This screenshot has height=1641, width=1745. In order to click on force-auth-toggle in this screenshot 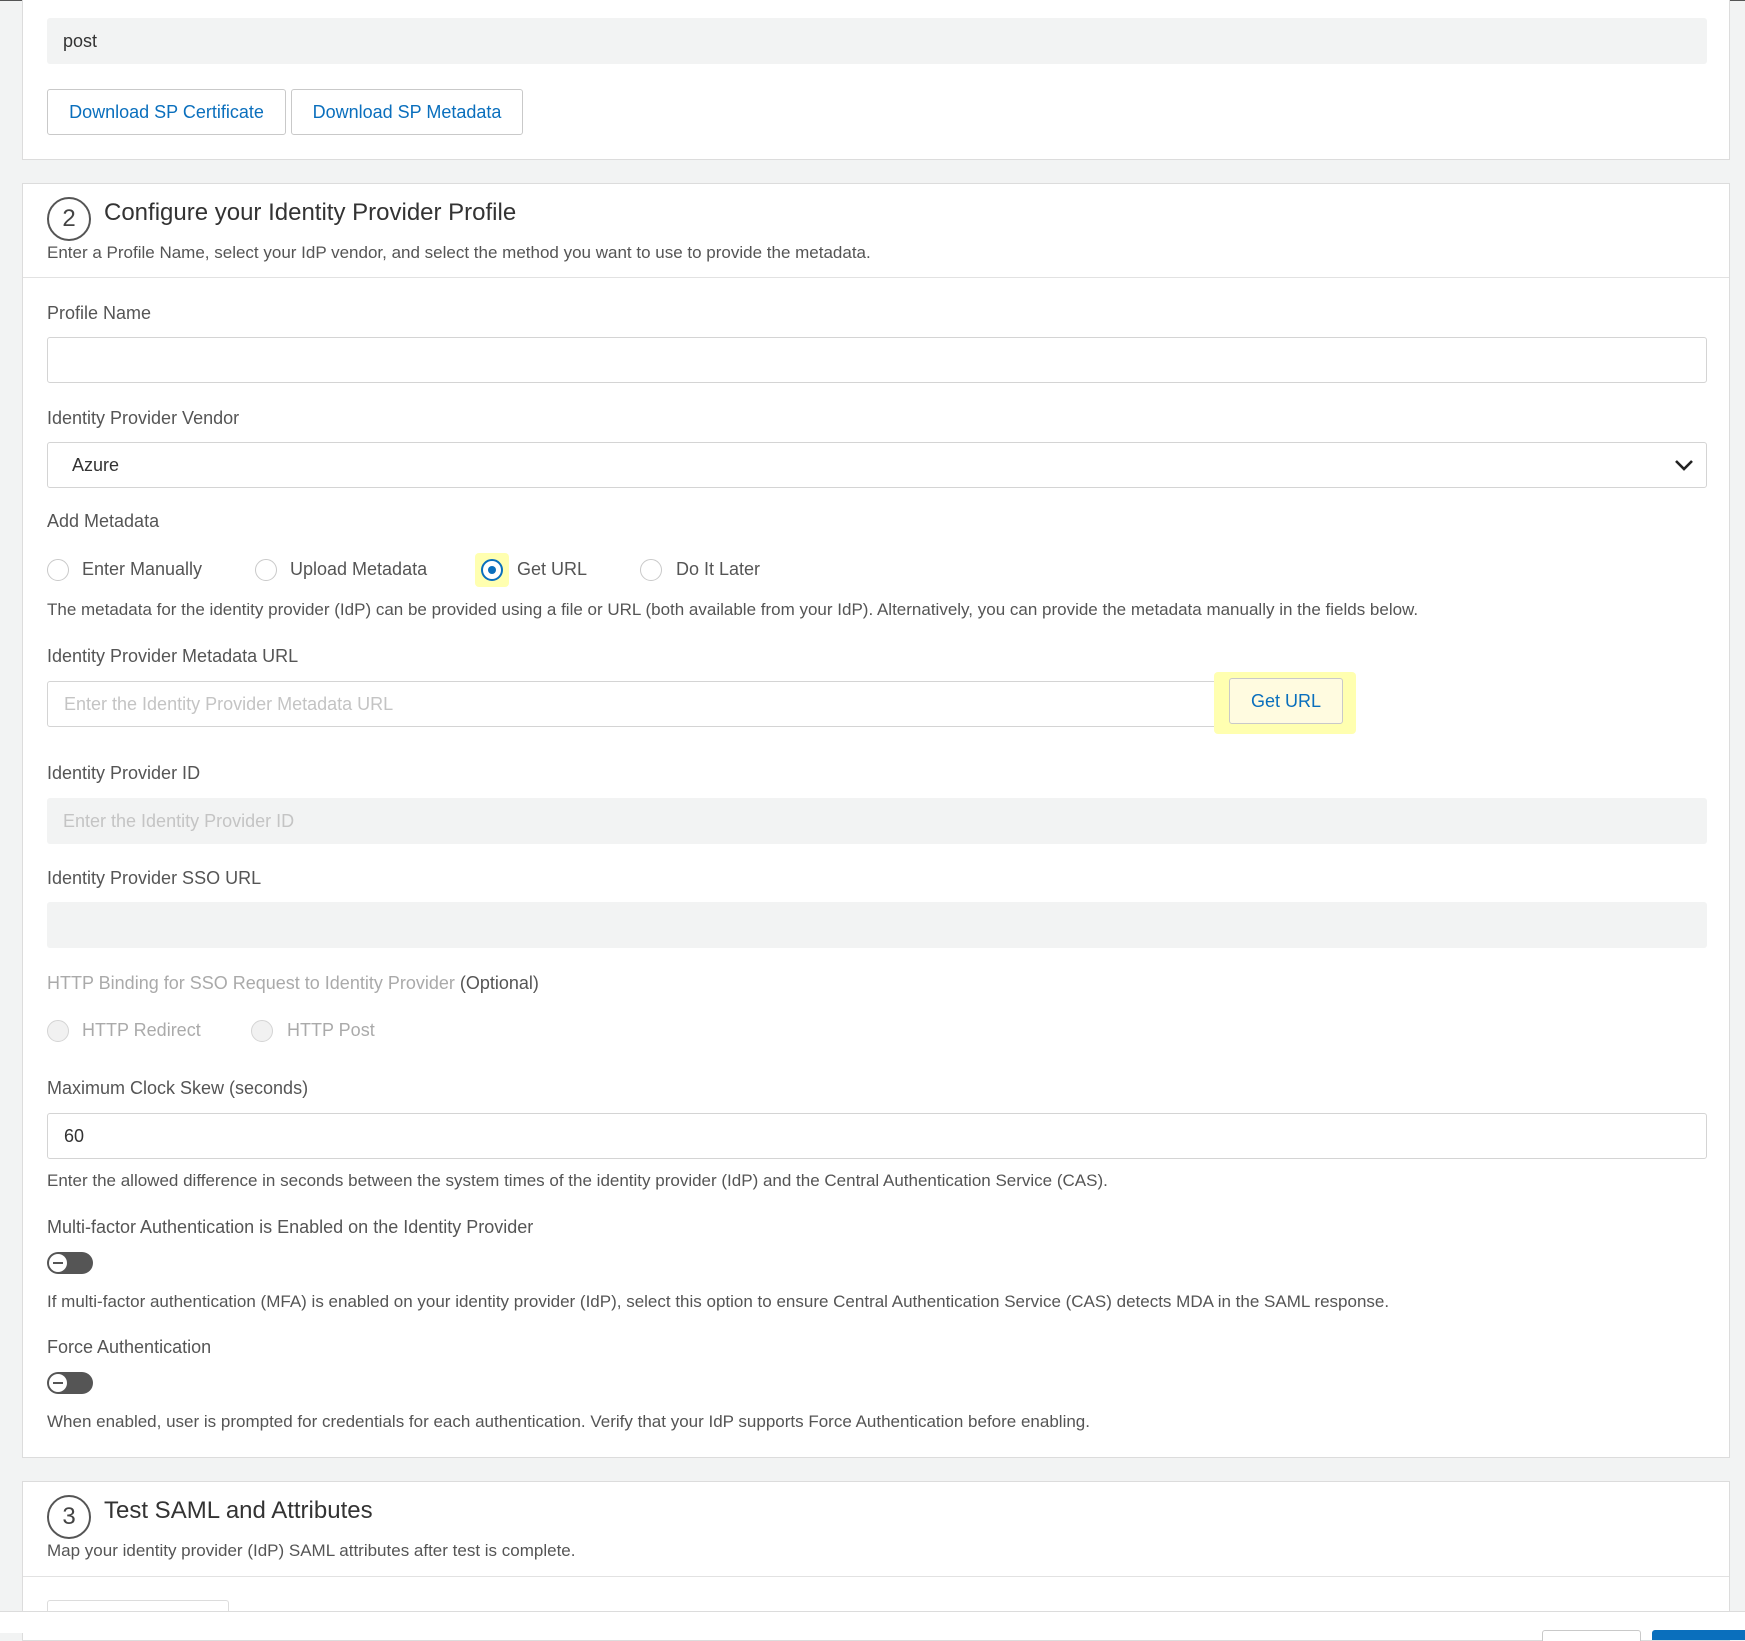, I will do `click(70, 1383)`.